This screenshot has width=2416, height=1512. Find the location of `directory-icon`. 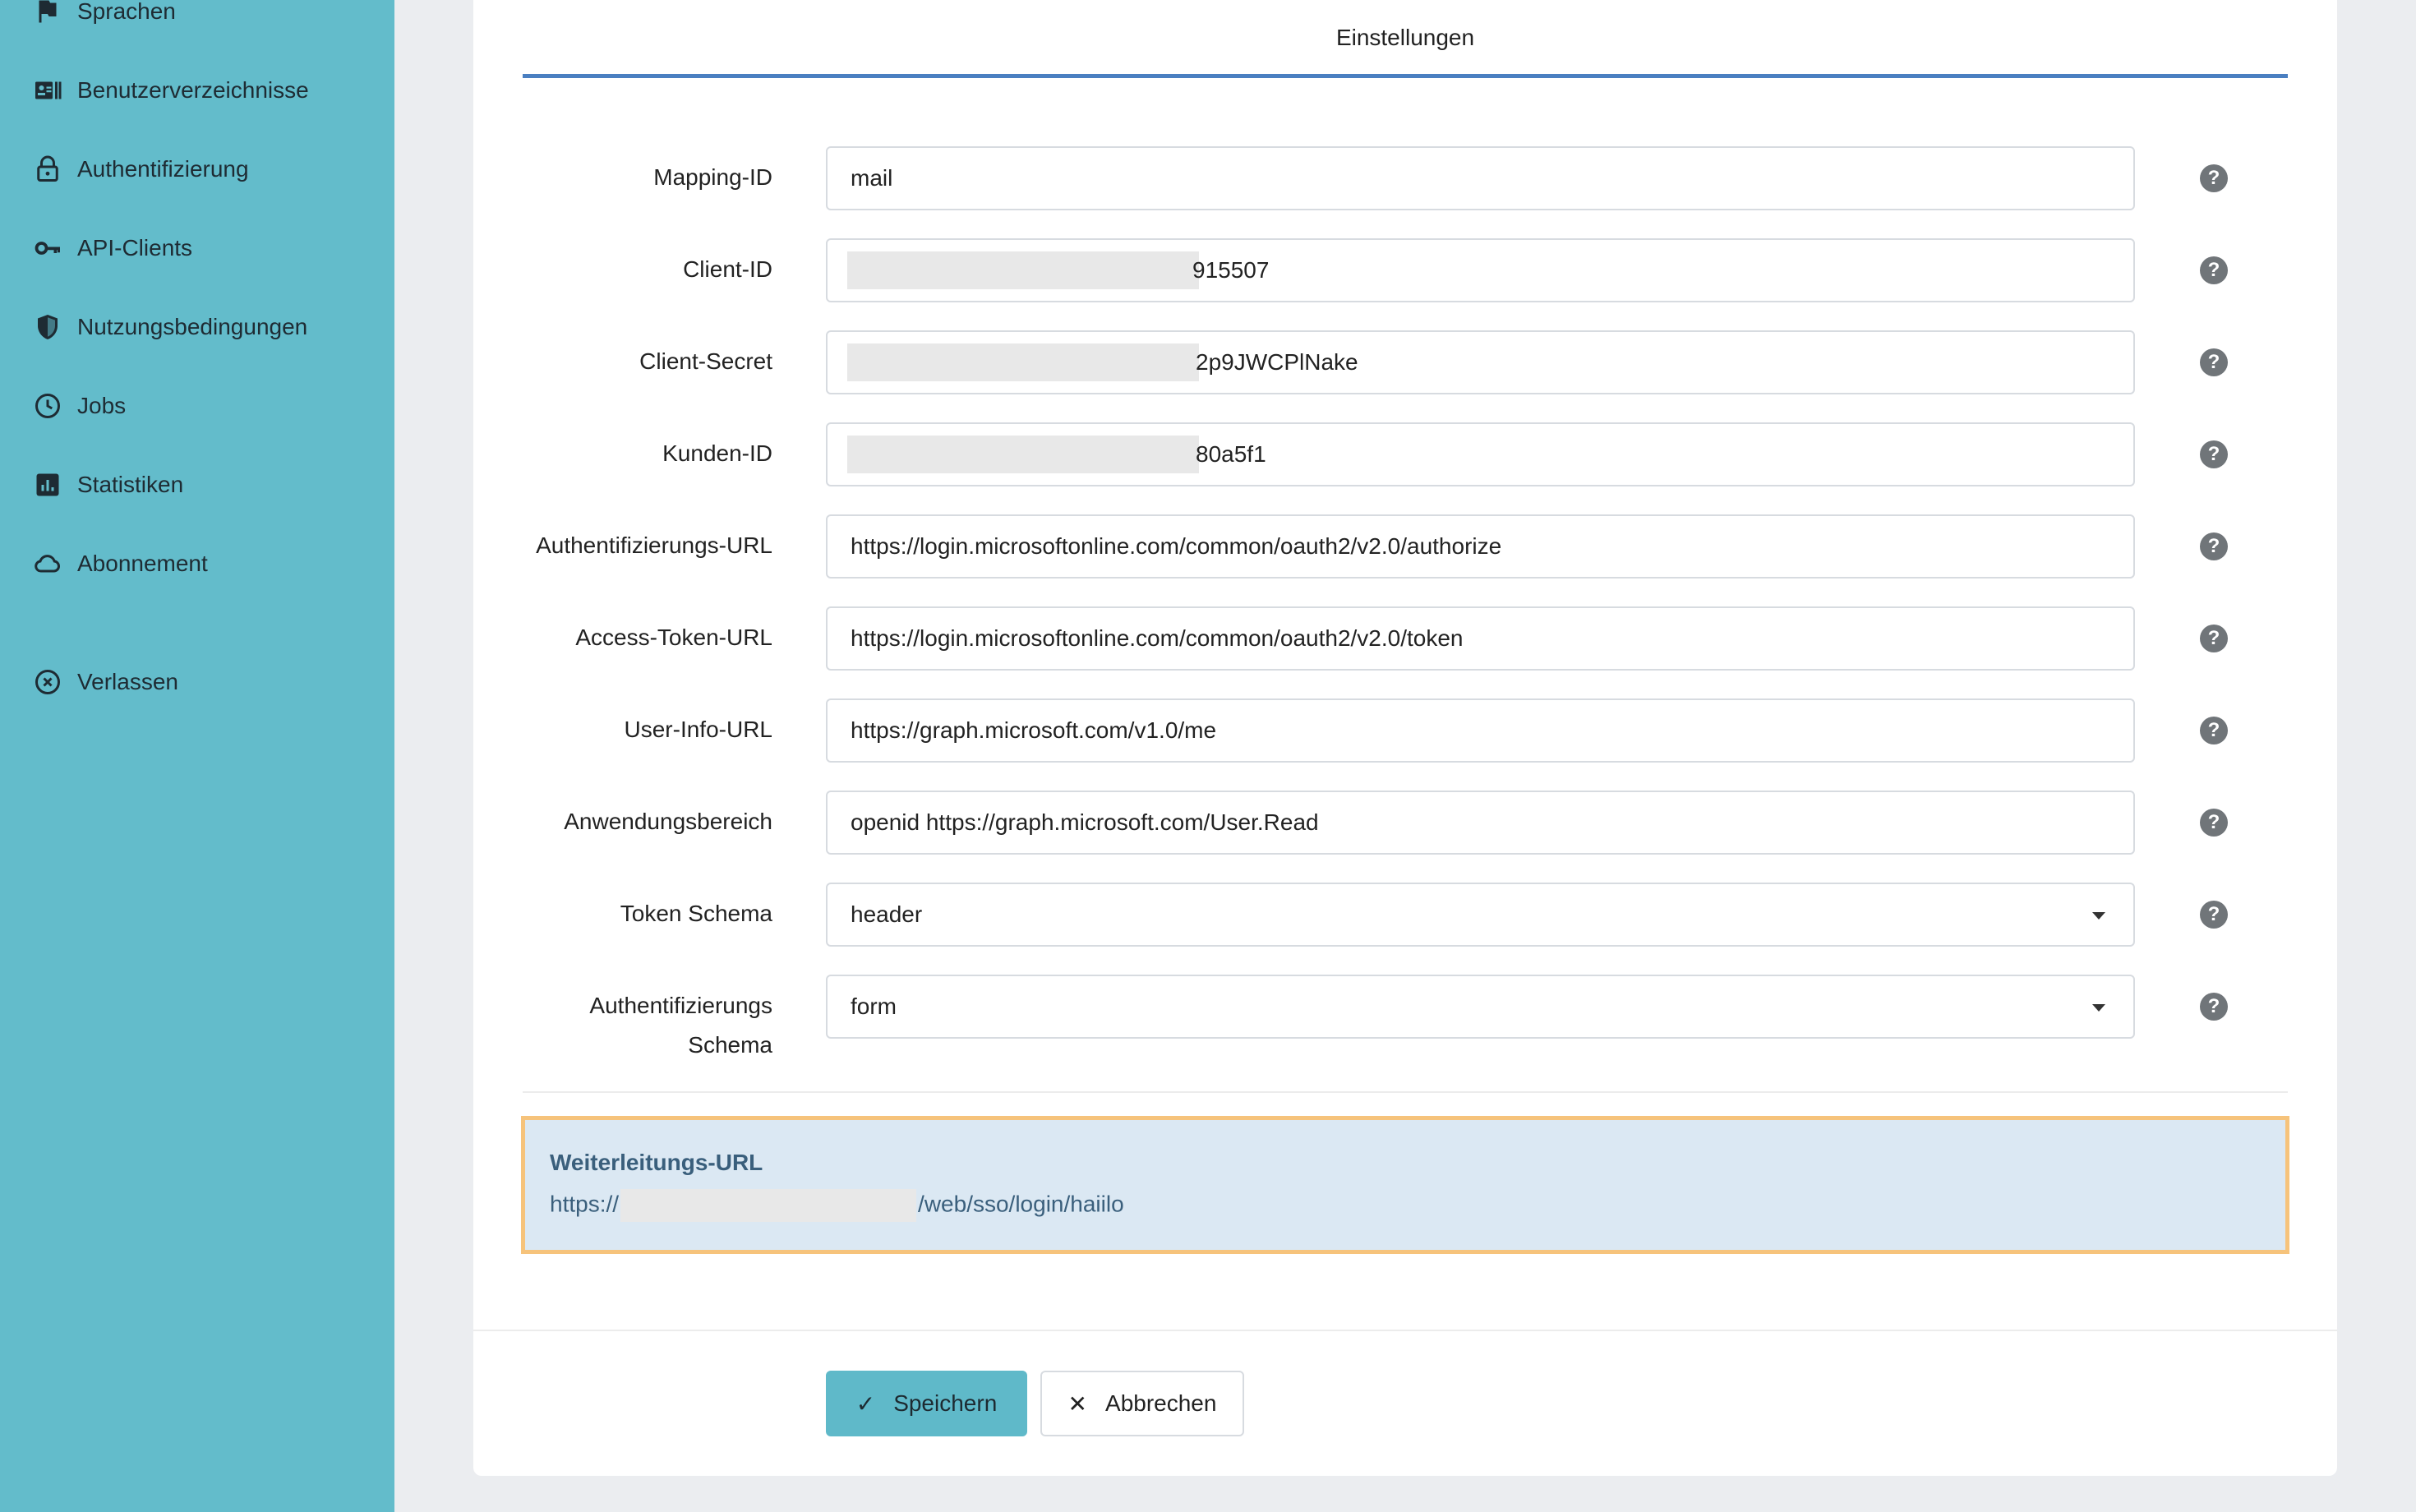

directory-icon is located at coordinates (48, 91).